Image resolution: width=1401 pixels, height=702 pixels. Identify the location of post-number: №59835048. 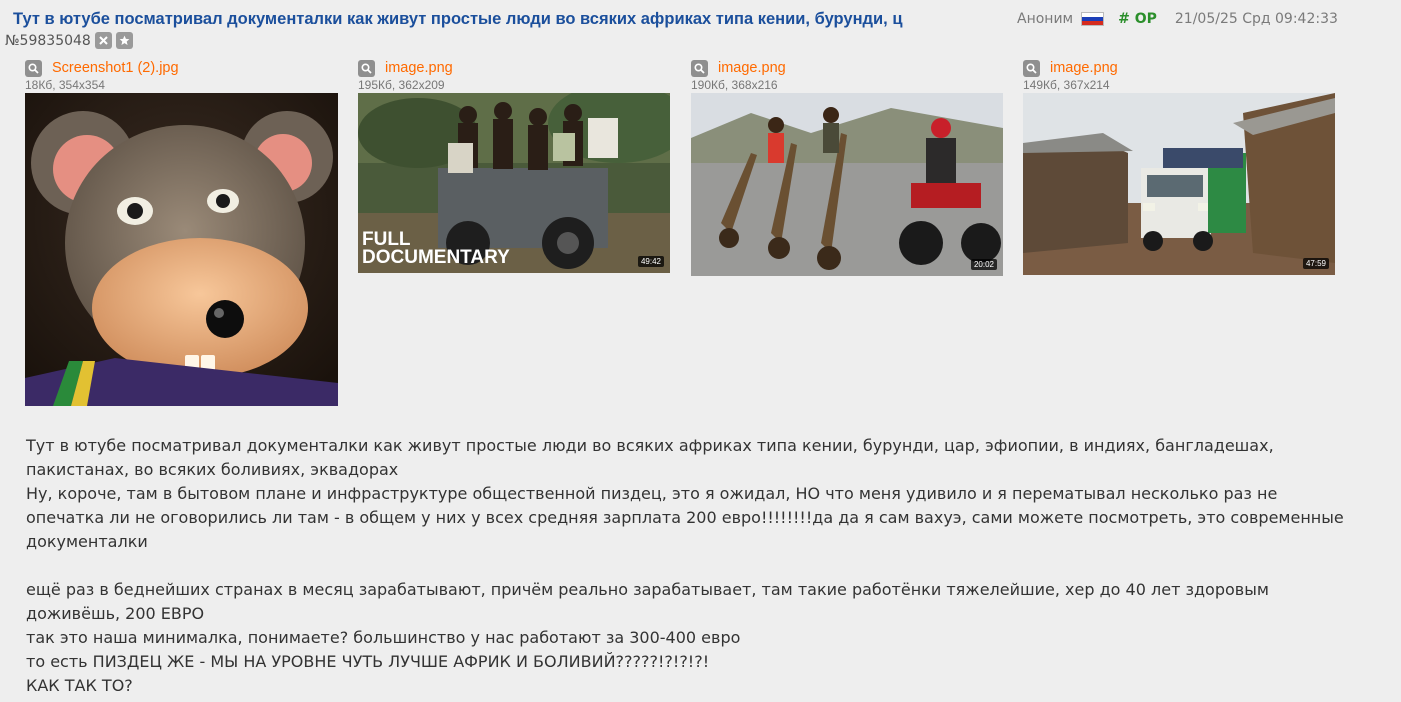
(48, 41).